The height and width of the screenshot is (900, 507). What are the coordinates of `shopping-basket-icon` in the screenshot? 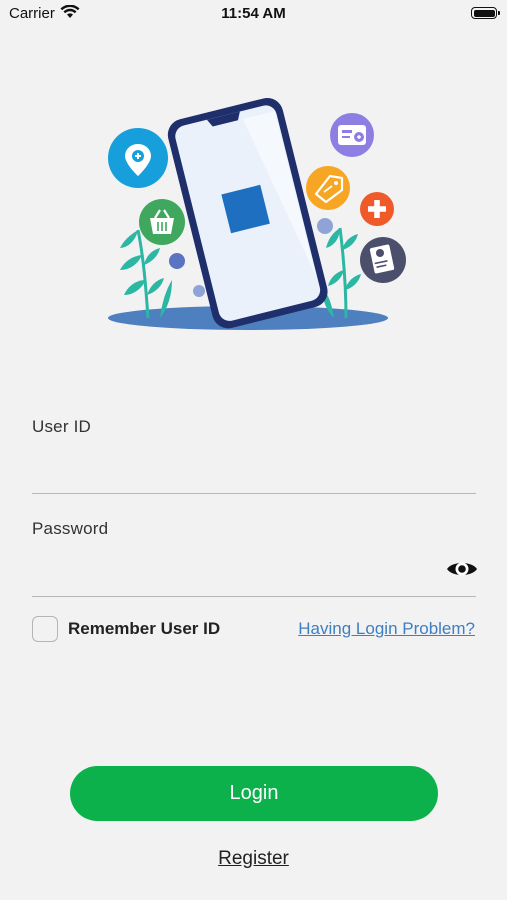 It's located at (162, 222).